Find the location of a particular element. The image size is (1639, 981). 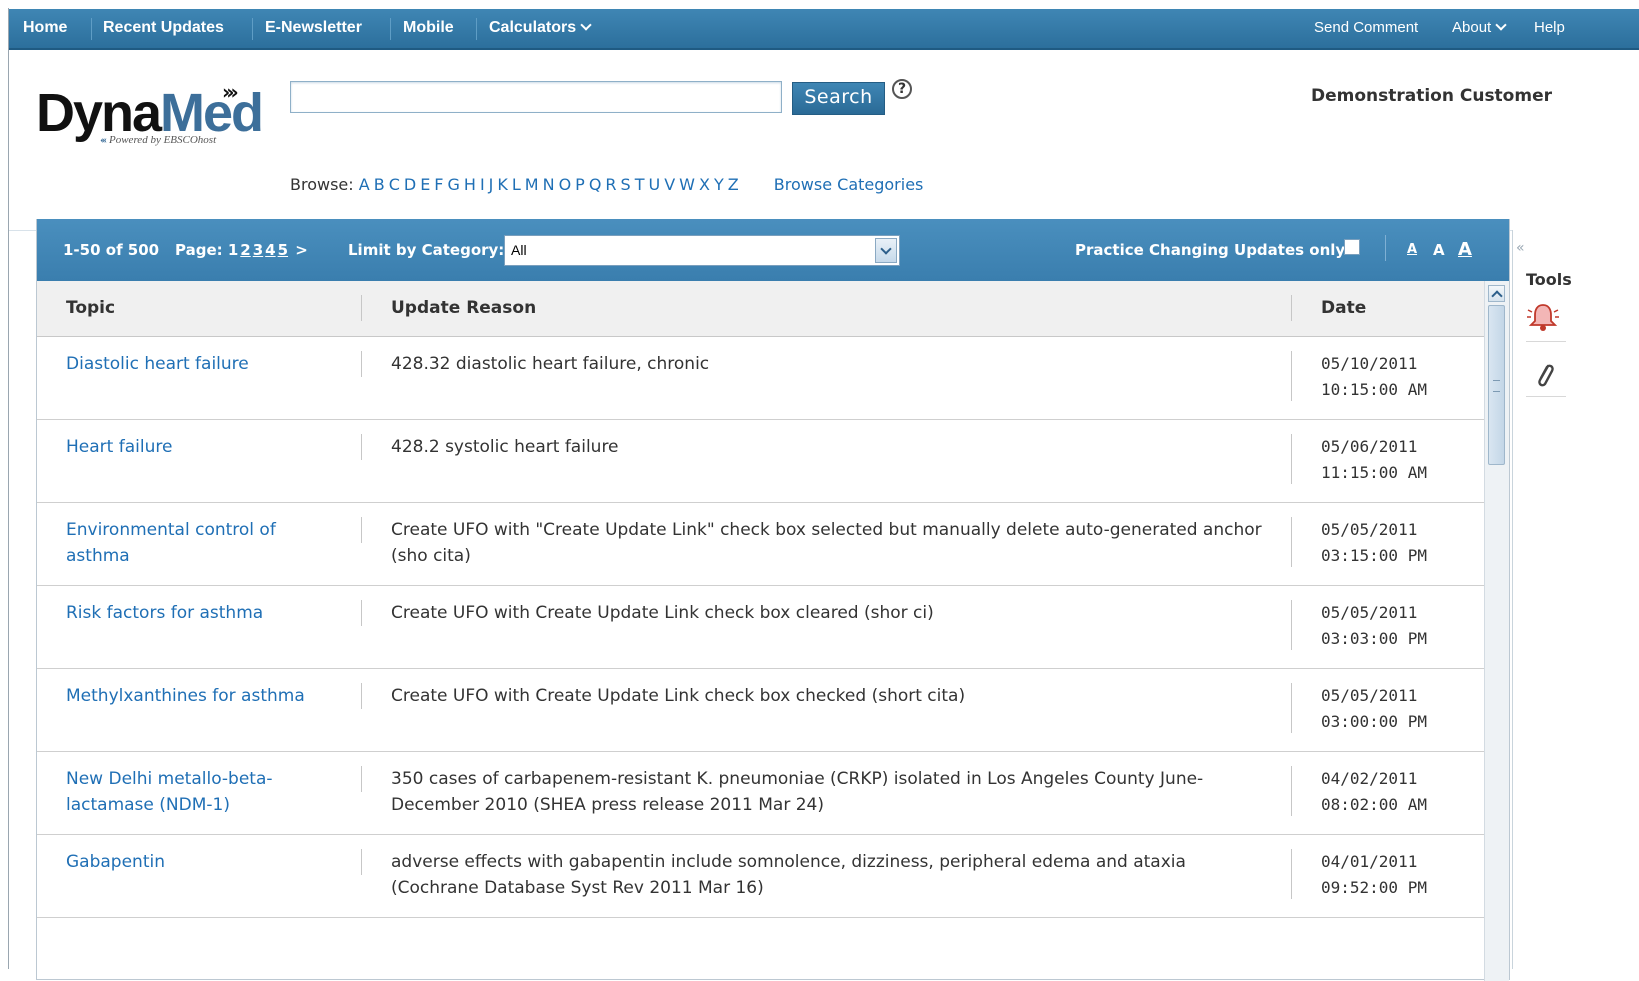

update-date-time: 11:15:00 AM is located at coordinates (1374, 472).